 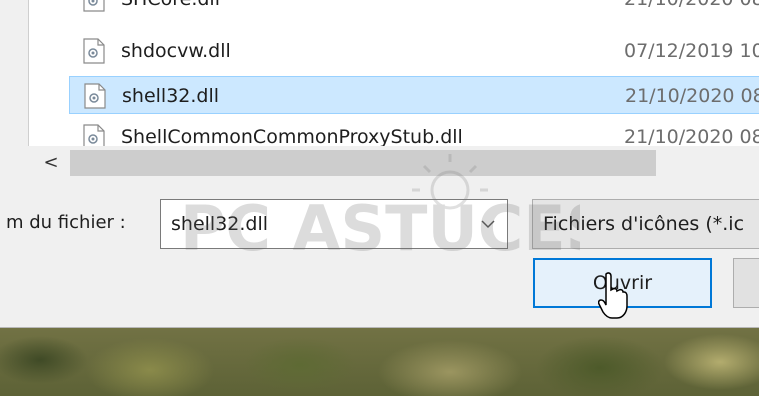 I want to click on file-name: SHCore.dll, so click(x=170, y=5).